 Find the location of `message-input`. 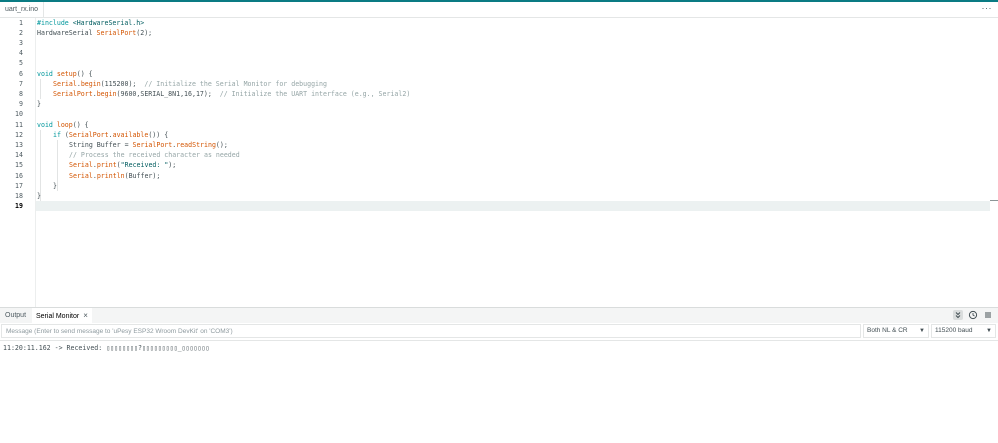

message-input is located at coordinates (431, 331).